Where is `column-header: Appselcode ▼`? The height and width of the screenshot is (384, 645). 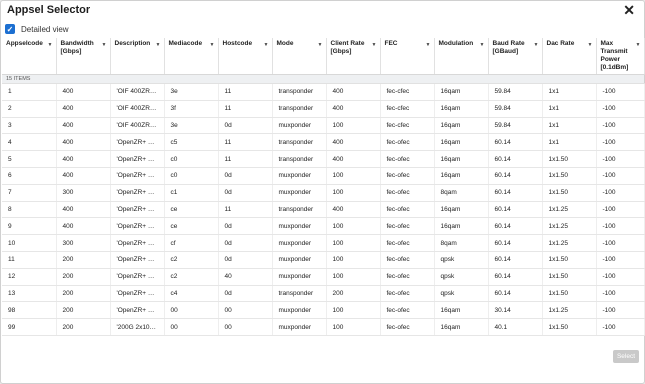 column-header: Appselcode ▼ is located at coordinates (29, 56).